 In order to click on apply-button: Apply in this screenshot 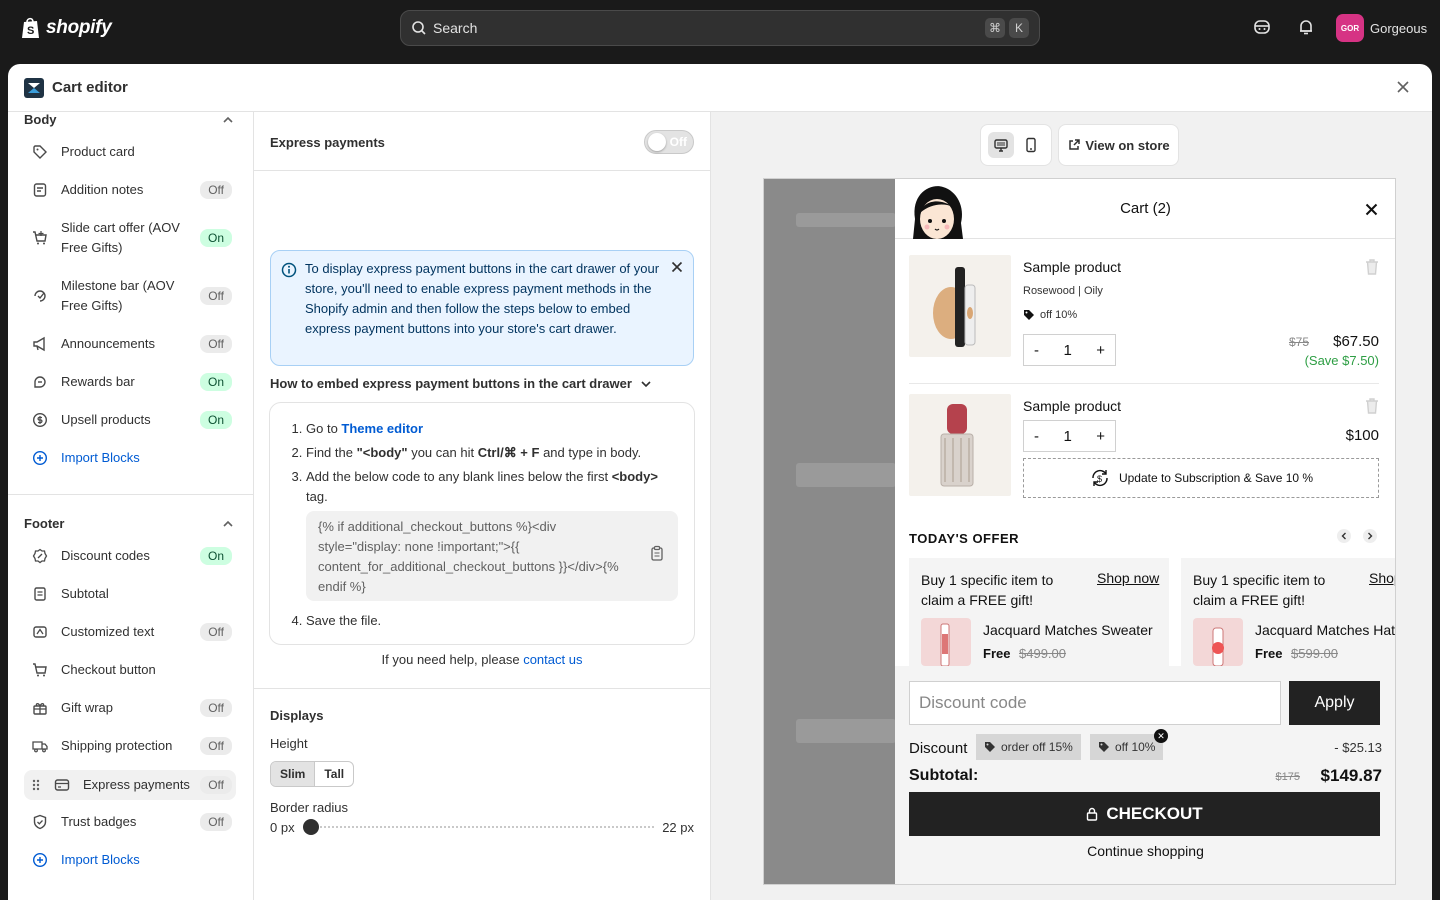, I will do `click(1334, 703)`.